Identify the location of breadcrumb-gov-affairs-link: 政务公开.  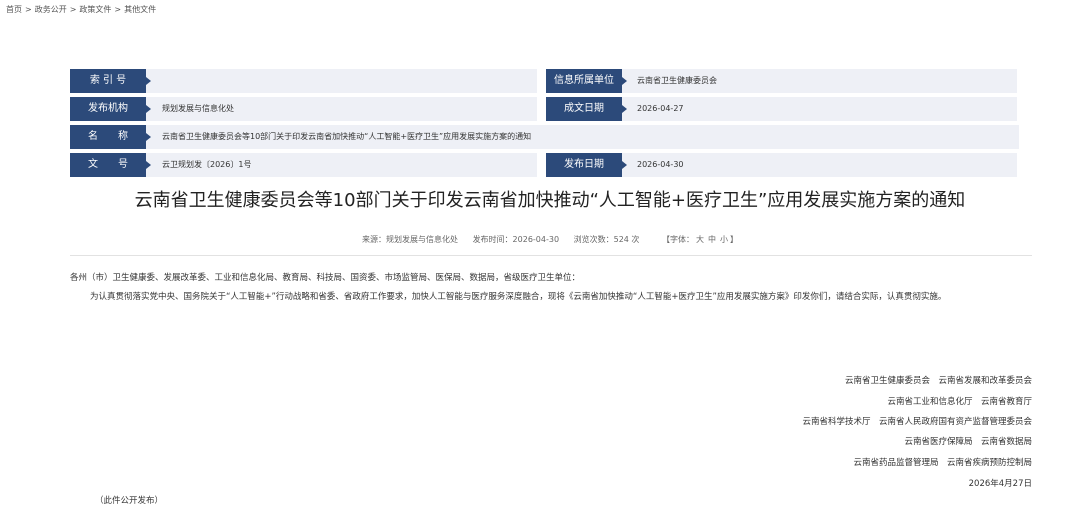
(51, 9).